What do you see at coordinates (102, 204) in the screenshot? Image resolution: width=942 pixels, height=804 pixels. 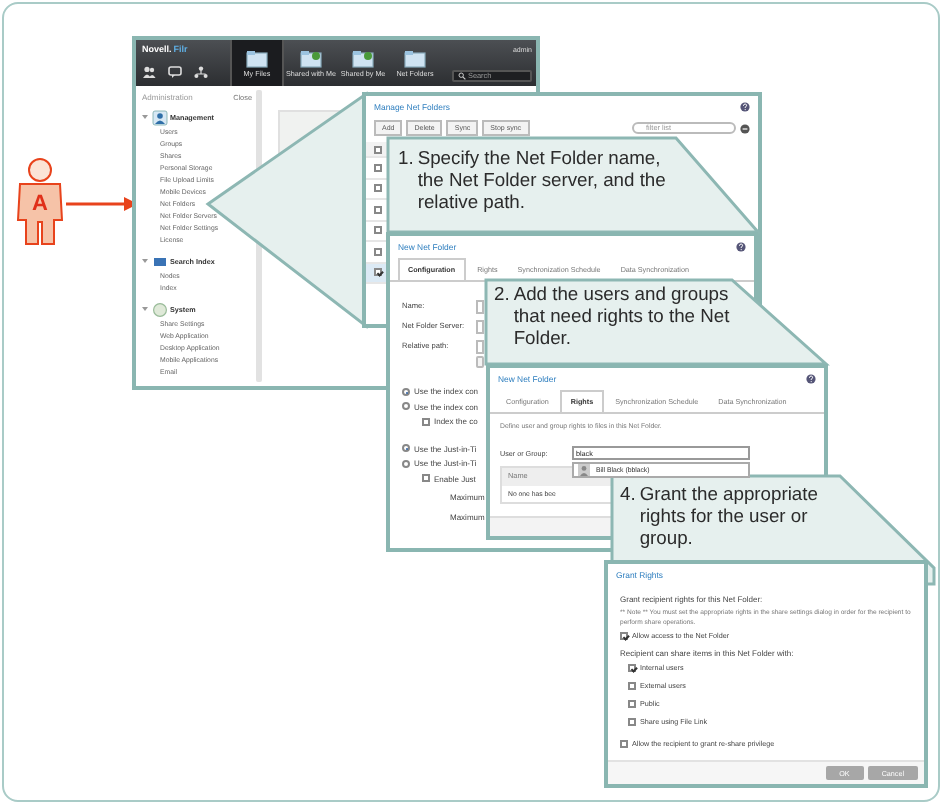 I see `arrow` at bounding box center [102, 204].